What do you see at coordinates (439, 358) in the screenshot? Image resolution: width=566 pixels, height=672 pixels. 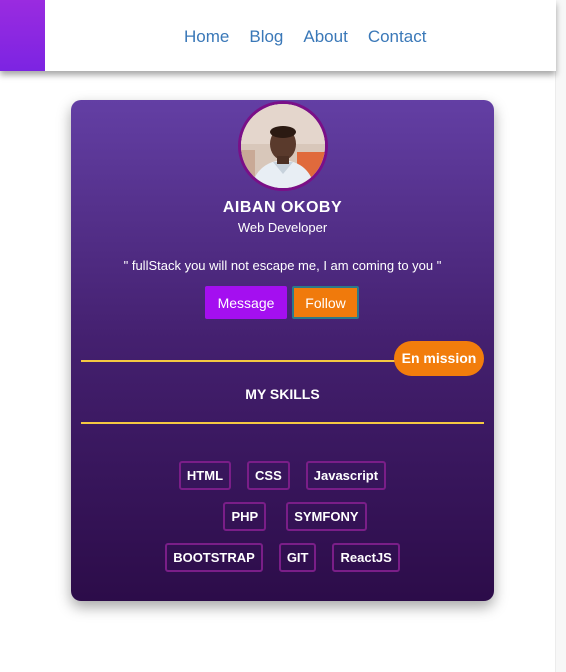 I see `status-badge: En mission` at bounding box center [439, 358].